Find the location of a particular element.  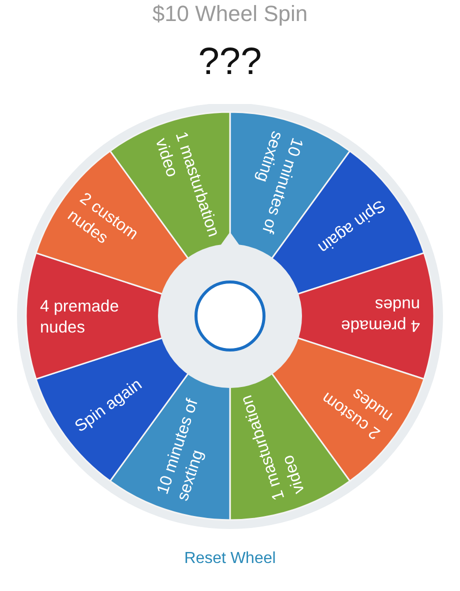

spin-result: ??? is located at coordinates (230, 62).